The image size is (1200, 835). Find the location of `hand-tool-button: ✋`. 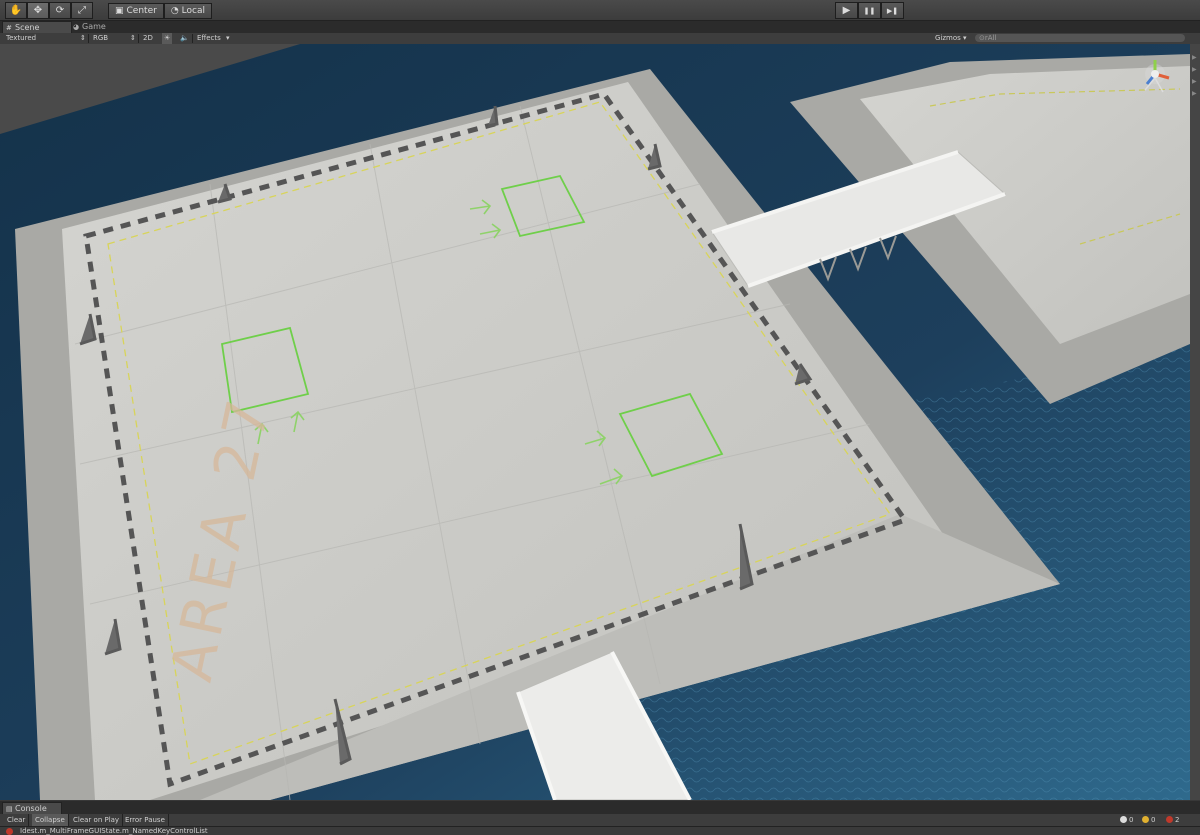

hand-tool-button: ✋ is located at coordinates (16, 10).